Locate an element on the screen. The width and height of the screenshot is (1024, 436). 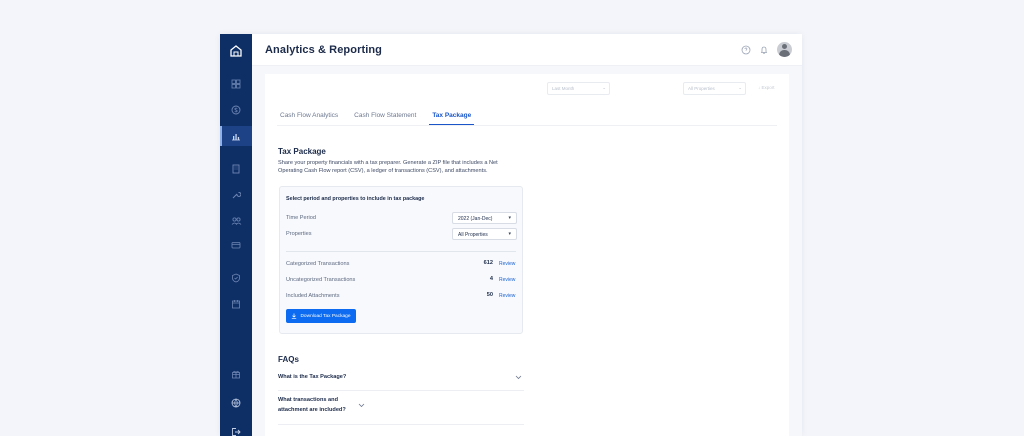
faq-question-1: What is the Tax Package? is located at coordinates (312, 378).